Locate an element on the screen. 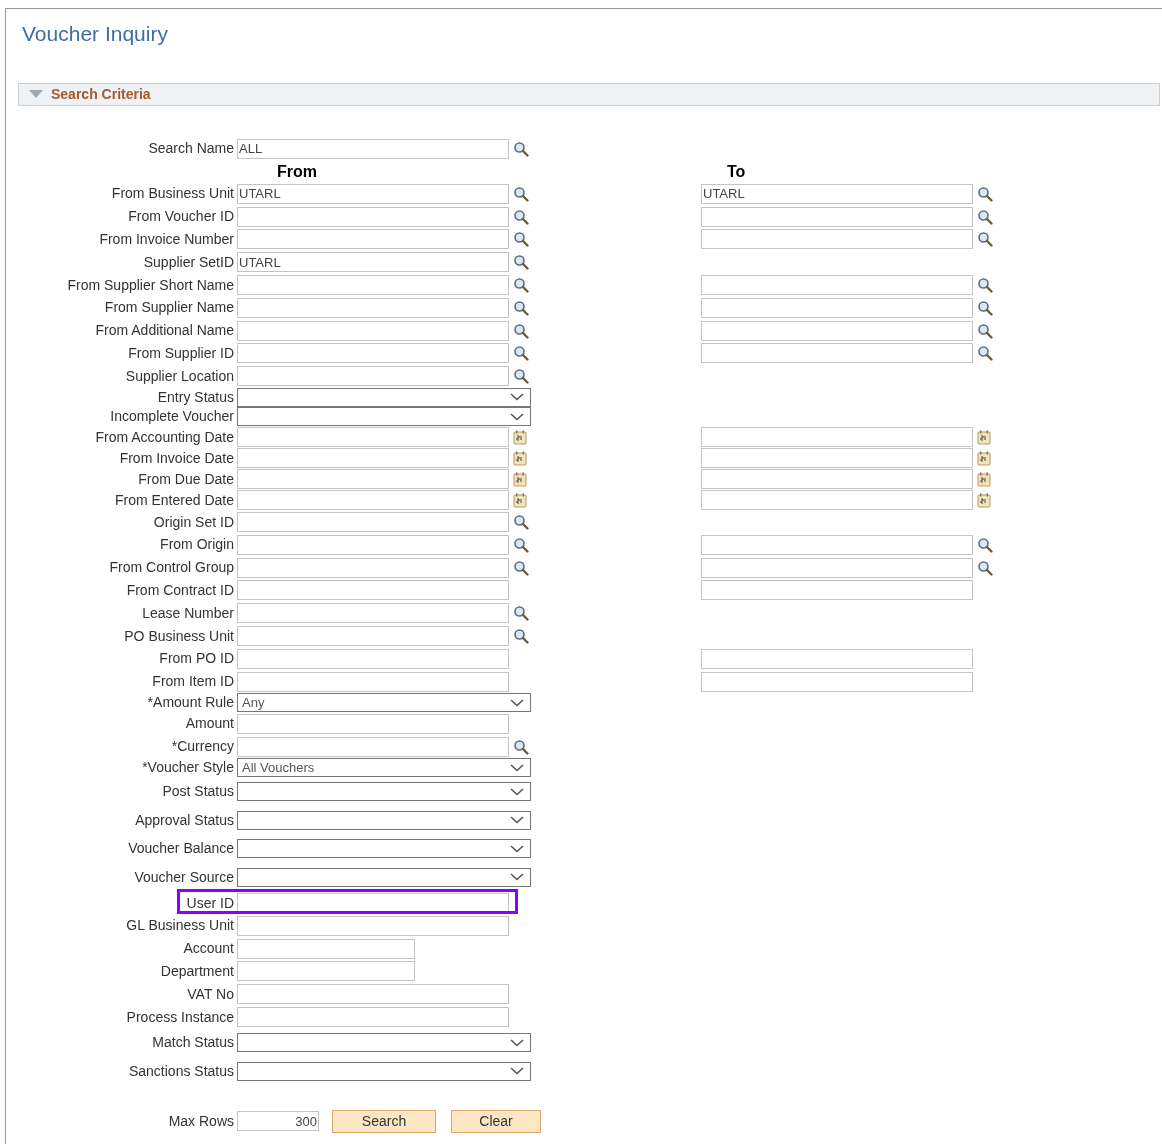  input-field: ALL is located at coordinates (373, 148).